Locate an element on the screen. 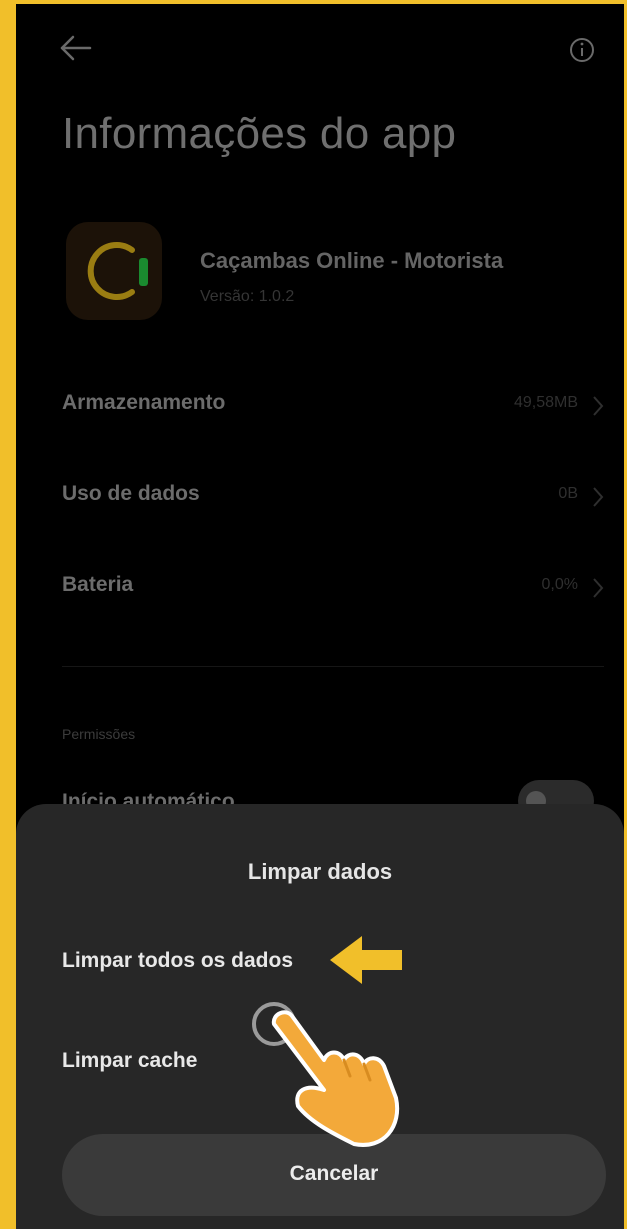 The height and width of the screenshot is (1229, 627). back-button is located at coordinates (81, 48).